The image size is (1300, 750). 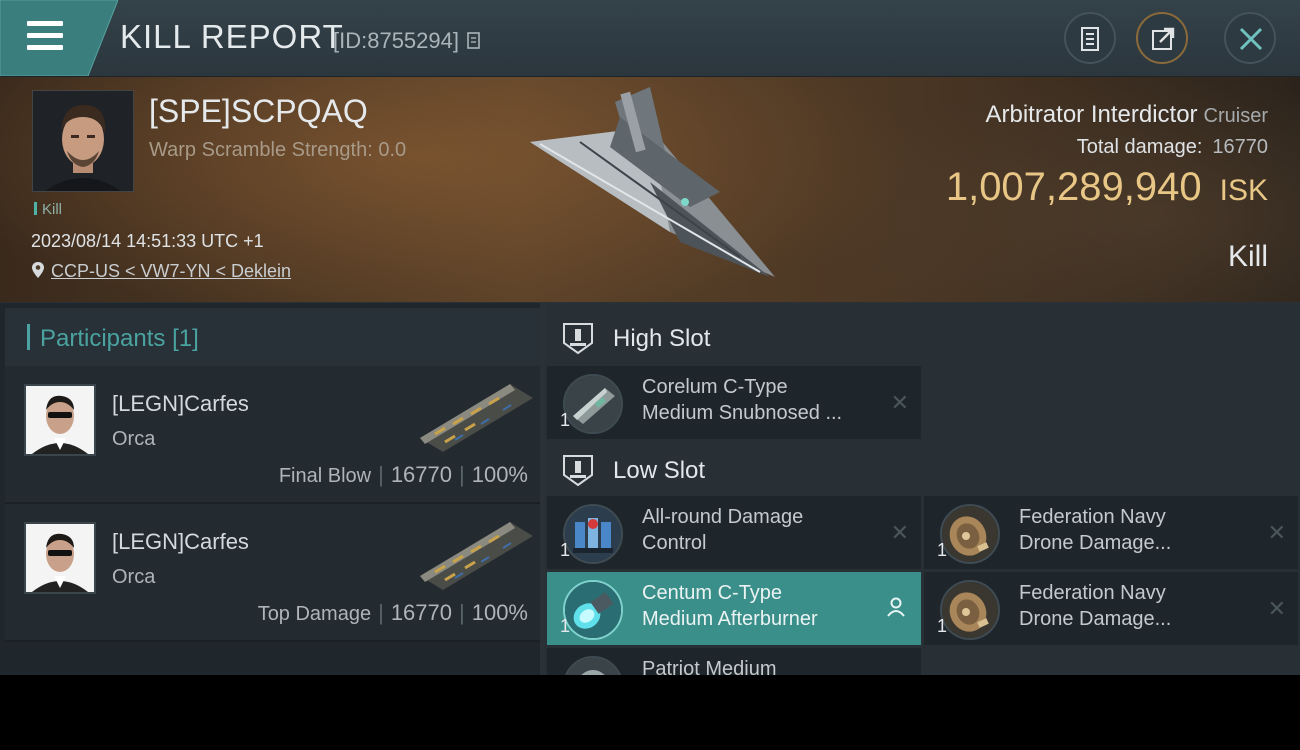 I want to click on shield-module-icon, so click(x=593, y=665).